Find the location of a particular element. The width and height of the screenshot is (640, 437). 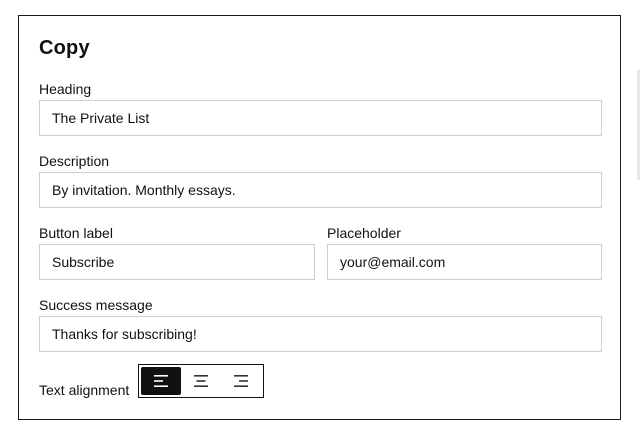

align-center-icon is located at coordinates (201, 381).